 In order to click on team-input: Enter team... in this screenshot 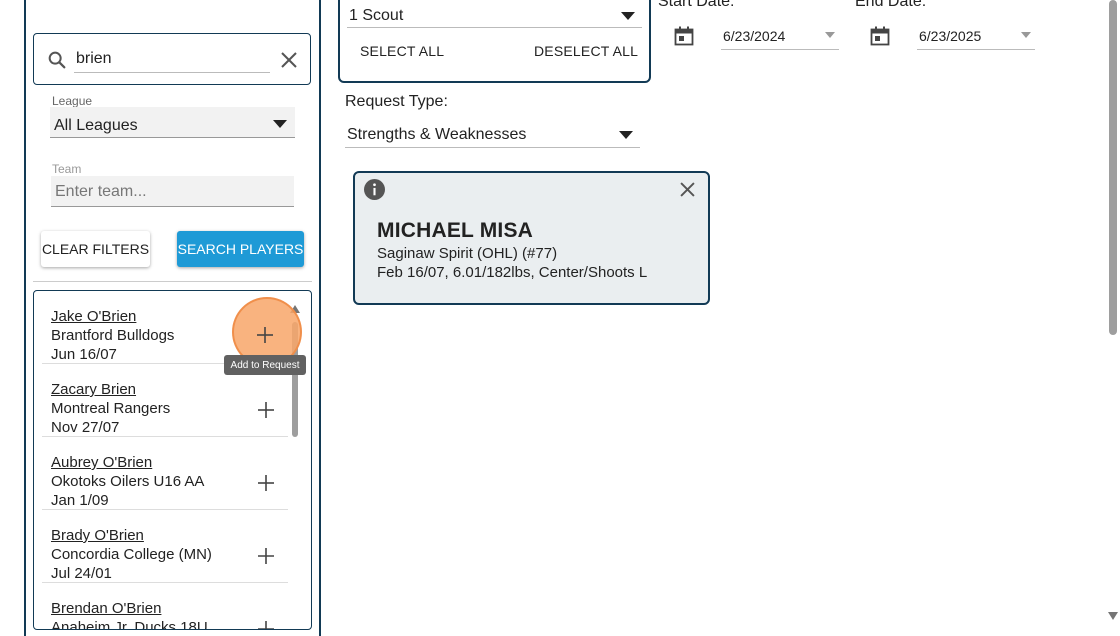, I will do `click(101, 192)`.